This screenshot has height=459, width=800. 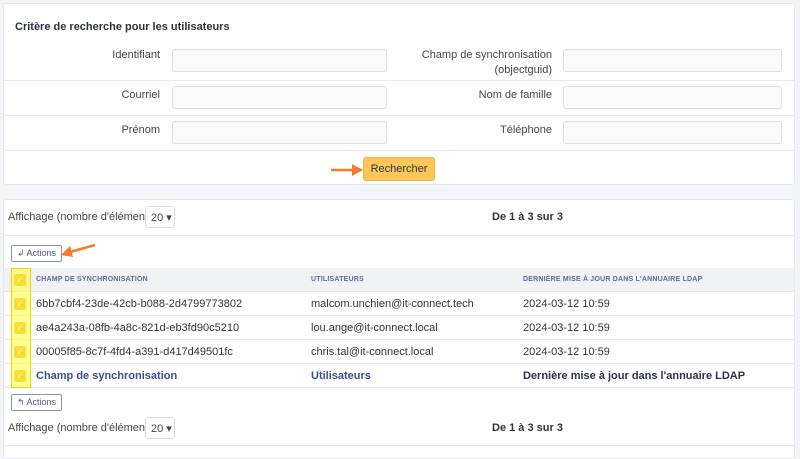 I want to click on search-button: Rechercher, so click(x=399, y=169).